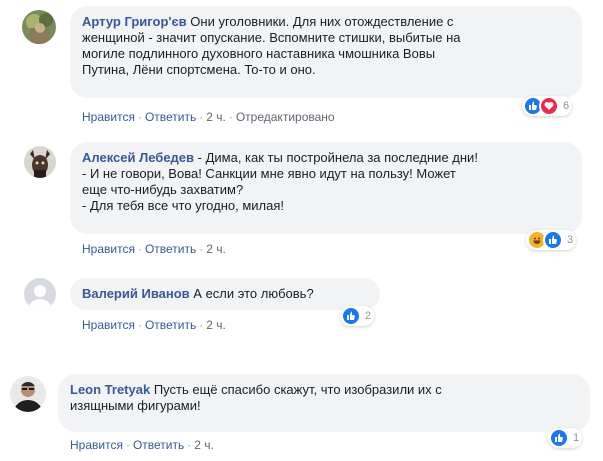  I want to click on comment-bubble: Валерий Иванов А если это любовь?, so click(225, 294).